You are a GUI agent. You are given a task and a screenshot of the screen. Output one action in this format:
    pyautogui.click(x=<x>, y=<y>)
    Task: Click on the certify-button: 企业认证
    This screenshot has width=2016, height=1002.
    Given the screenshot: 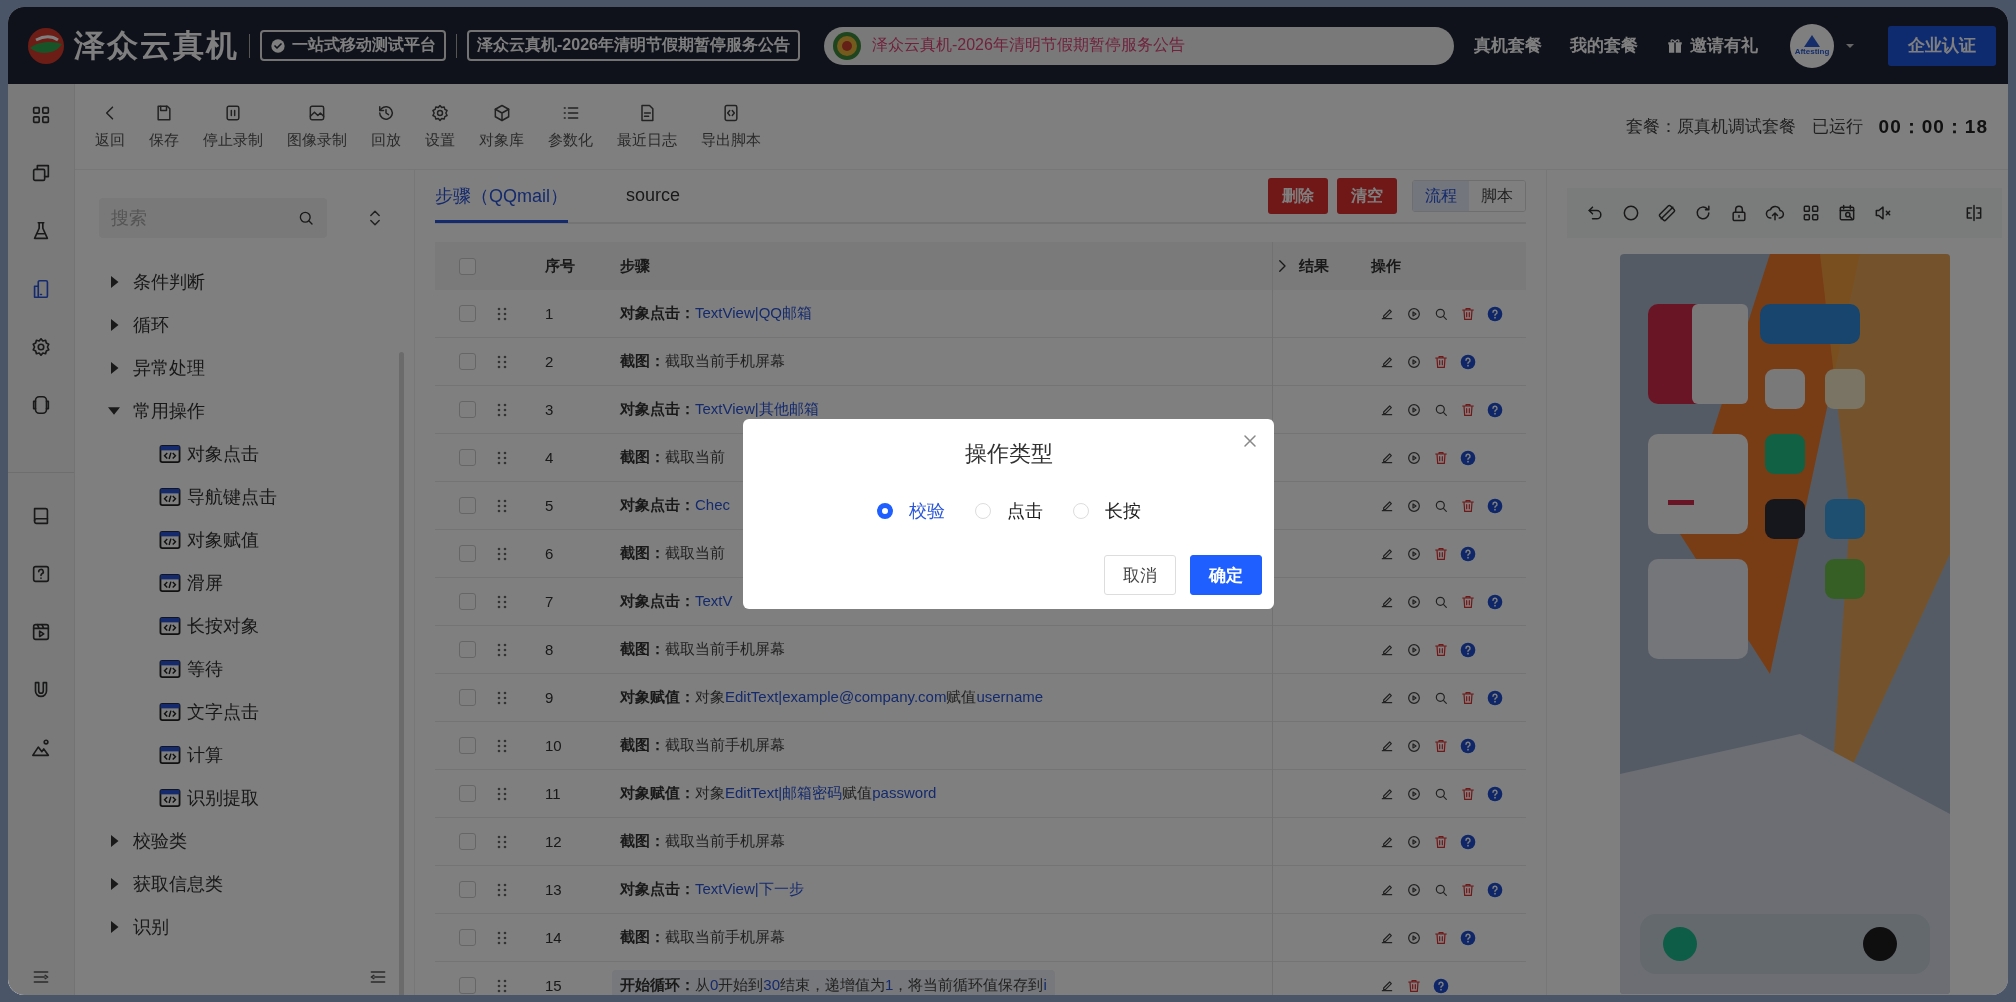 What is the action you would take?
    pyautogui.click(x=1942, y=45)
    